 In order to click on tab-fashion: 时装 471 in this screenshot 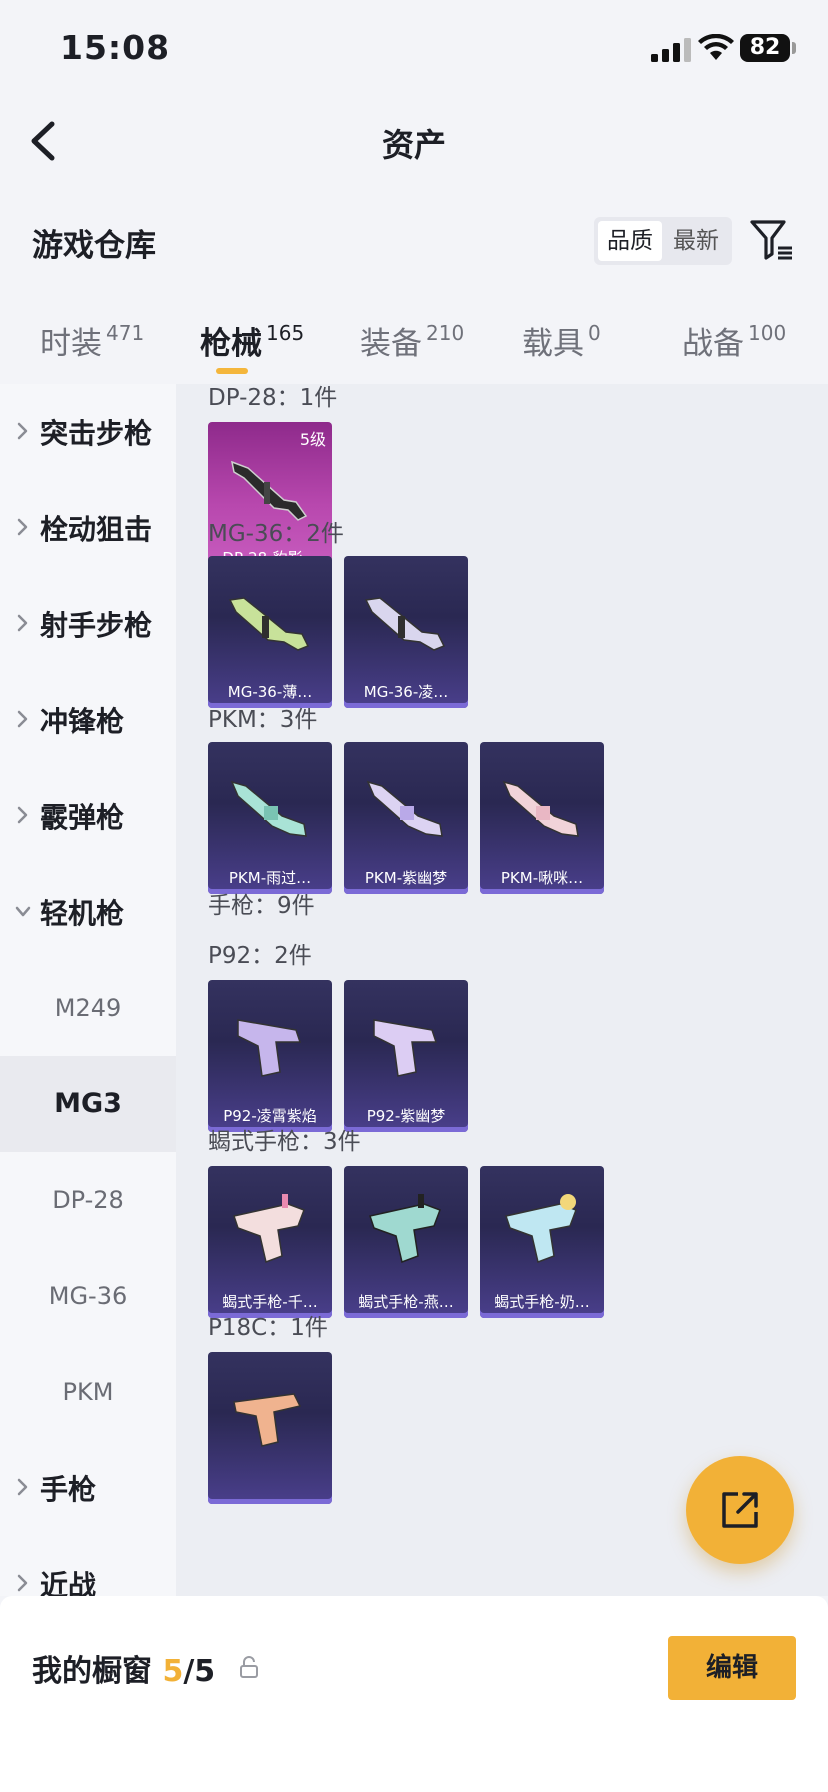, I will do `click(92, 340)`.